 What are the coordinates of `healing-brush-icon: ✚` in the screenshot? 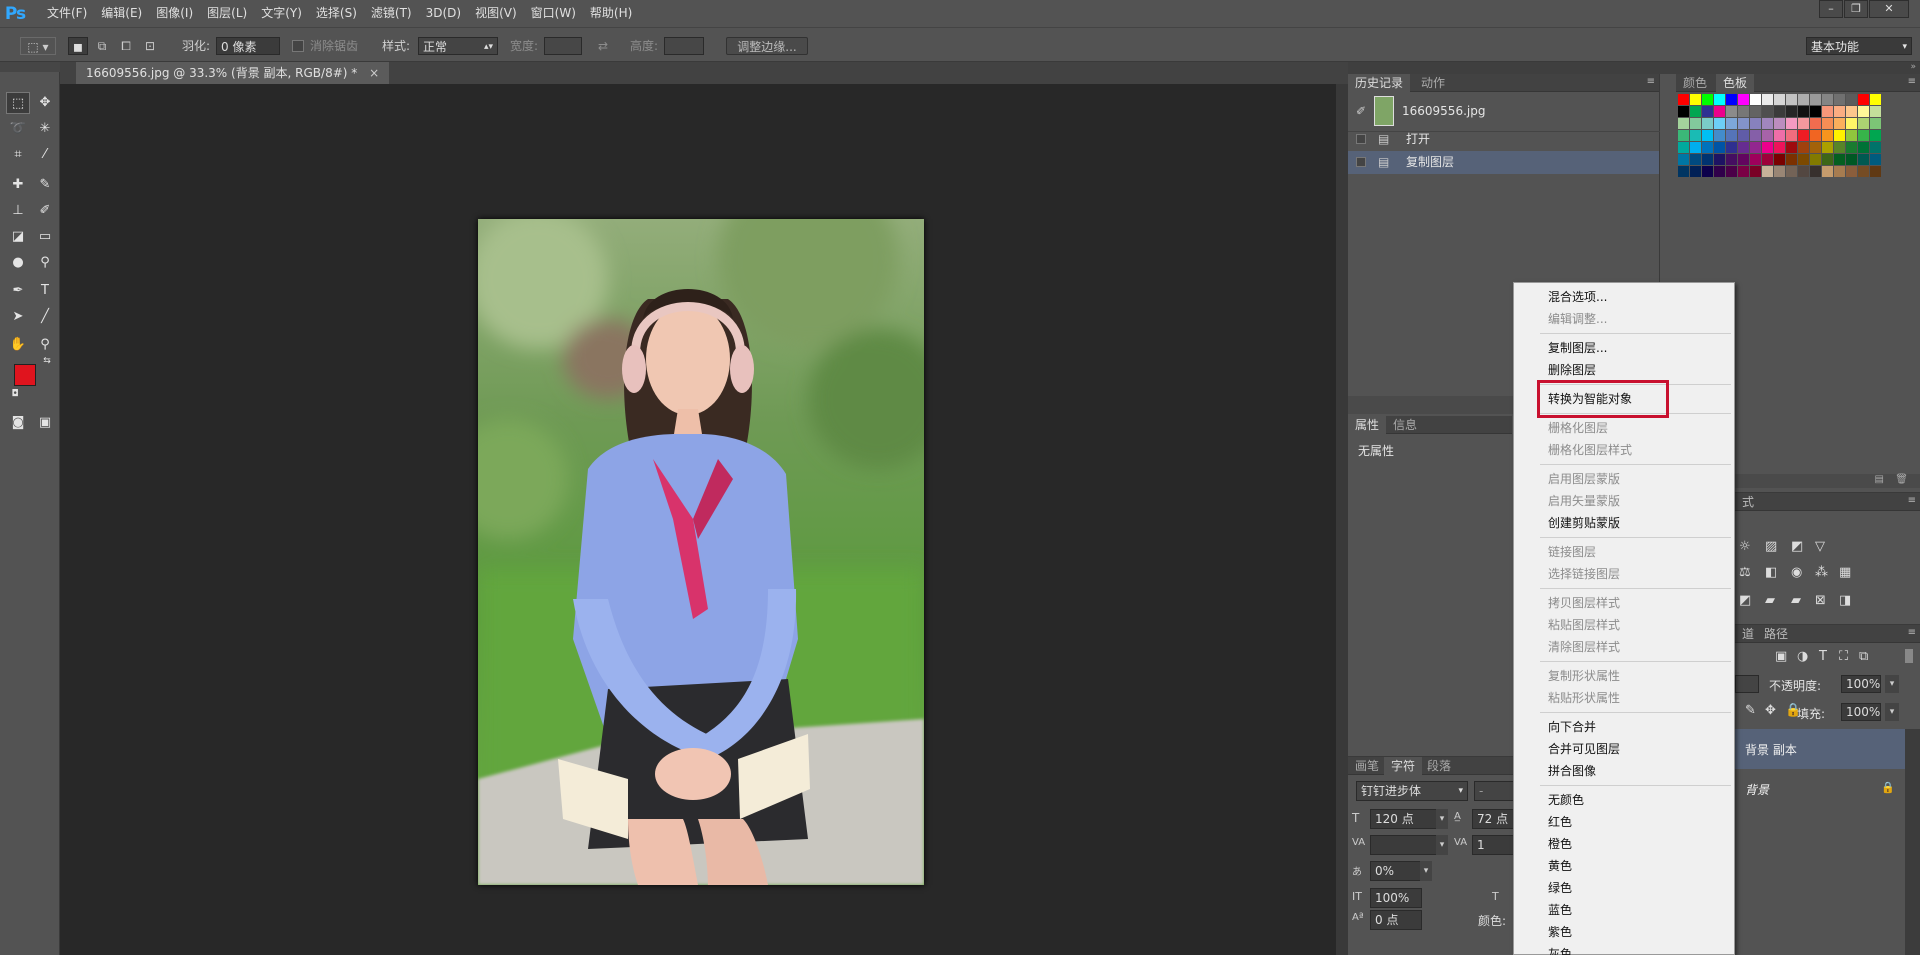 It's located at (18, 185).